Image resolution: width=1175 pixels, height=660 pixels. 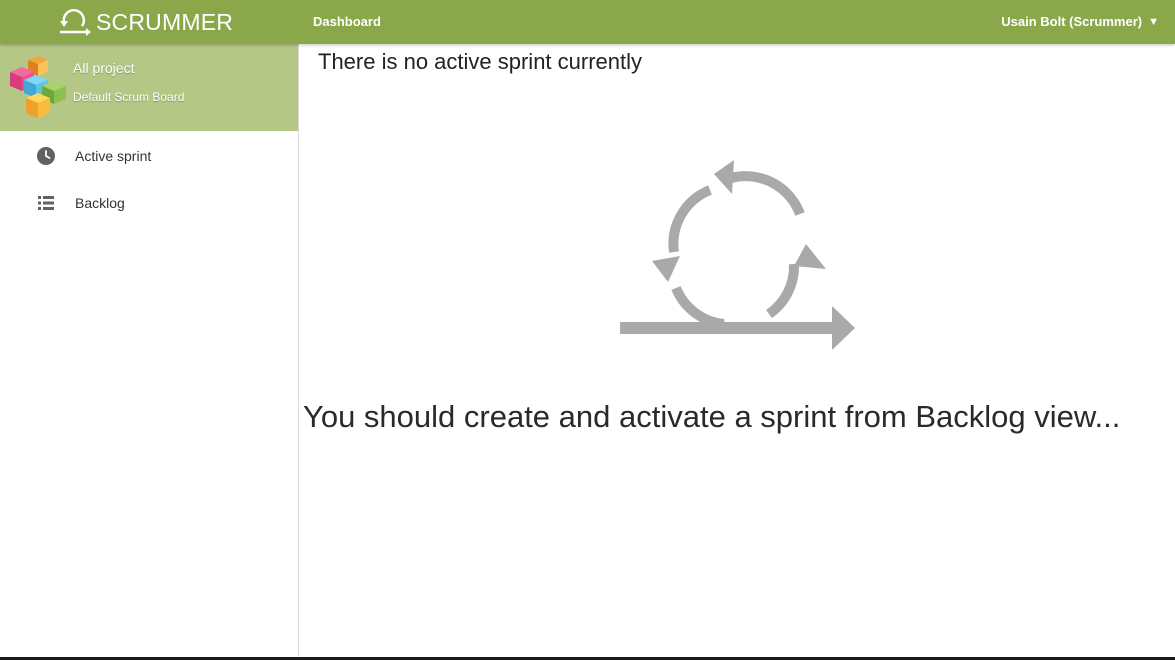 What do you see at coordinates (46, 203) in the screenshot?
I see `list-icon` at bounding box center [46, 203].